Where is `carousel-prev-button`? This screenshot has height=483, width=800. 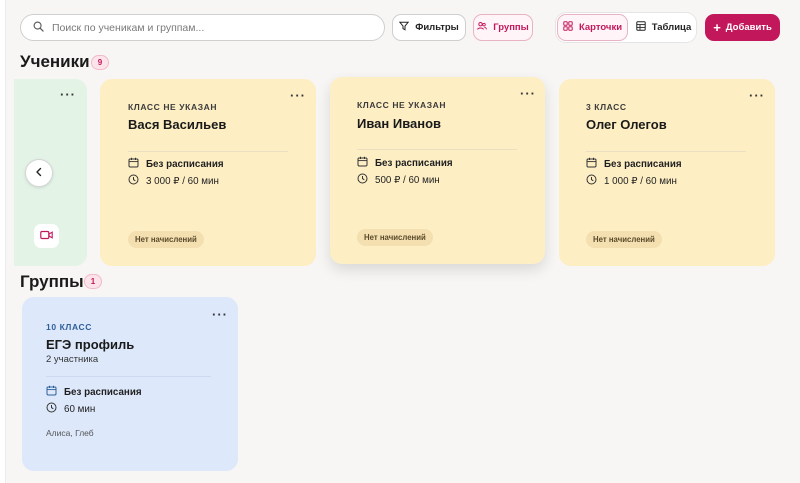
carousel-prev-button is located at coordinates (39, 173).